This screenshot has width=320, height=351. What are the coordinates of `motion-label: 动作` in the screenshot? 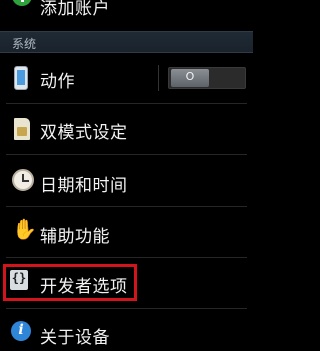 It's located at (57, 82).